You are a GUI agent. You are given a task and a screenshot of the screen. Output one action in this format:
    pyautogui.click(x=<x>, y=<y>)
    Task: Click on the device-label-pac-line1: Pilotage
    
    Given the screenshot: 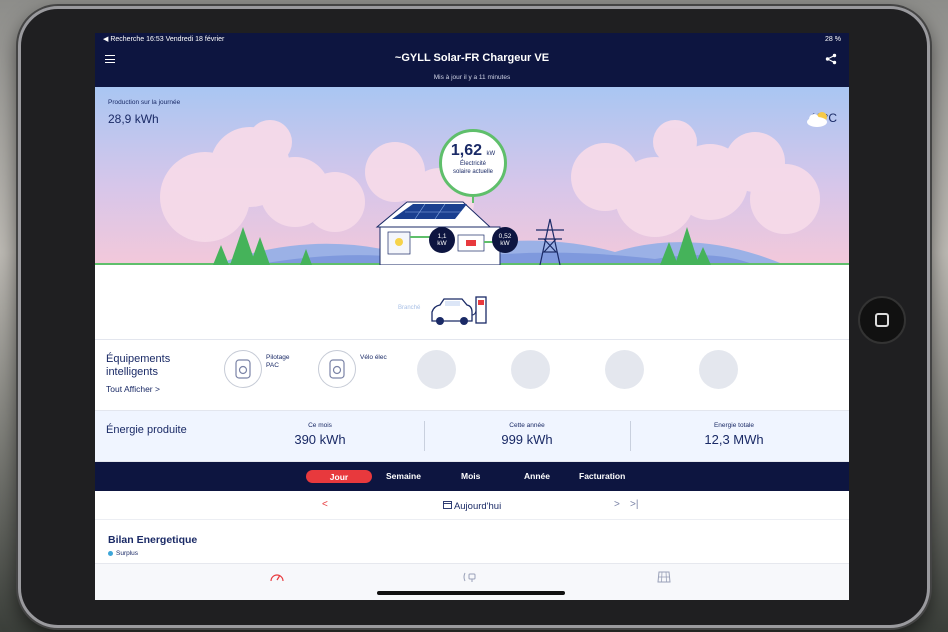 What is the action you would take?
    pyautogui.click(x=278, y=357)
    